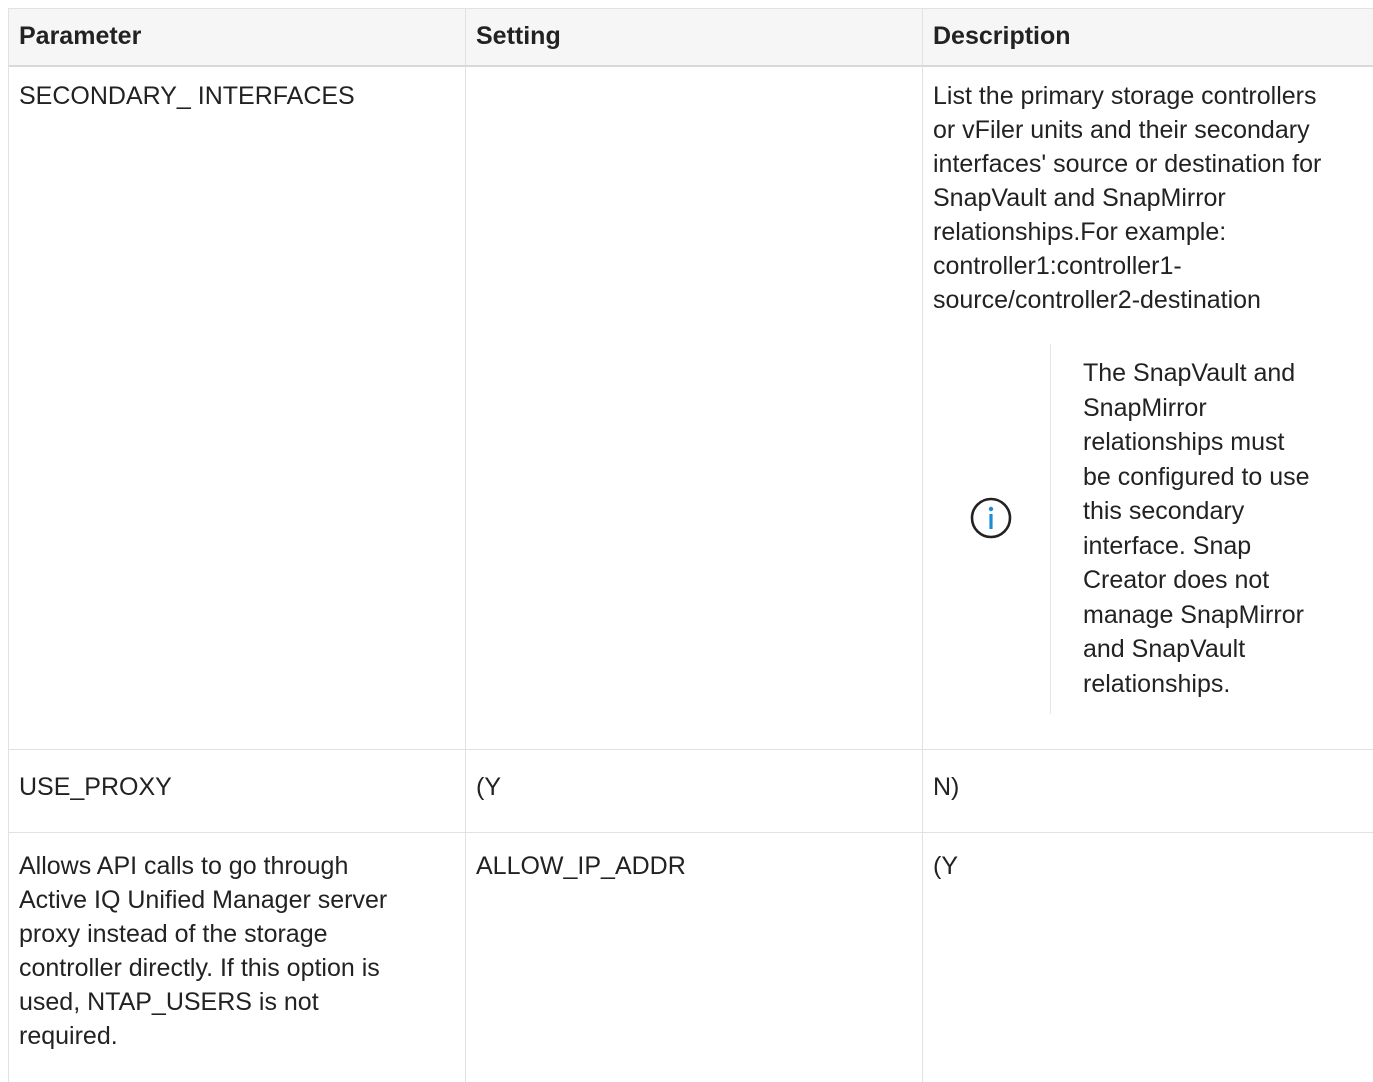 The width and height of the screenshot is (1373, 1082). I want to click on info-icon, so click(991, 518).